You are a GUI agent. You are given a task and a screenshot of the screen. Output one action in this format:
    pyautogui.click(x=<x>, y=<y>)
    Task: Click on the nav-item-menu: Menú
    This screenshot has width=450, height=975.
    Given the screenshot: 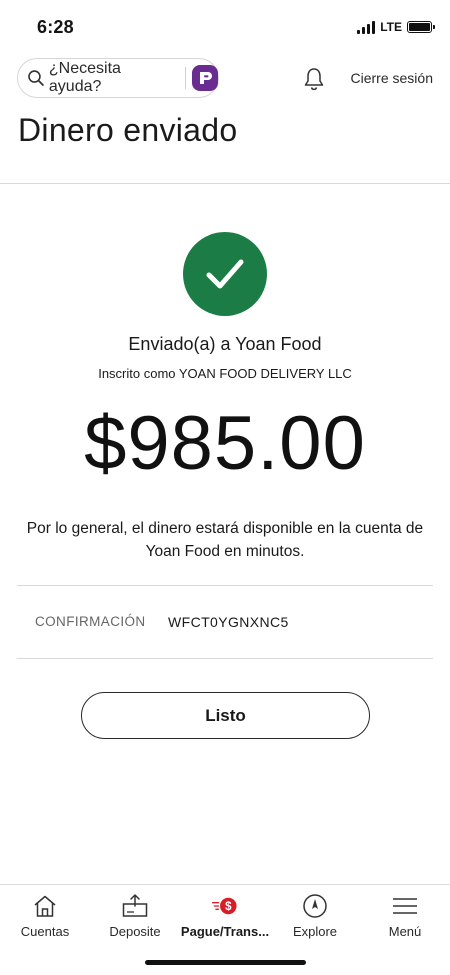 What is the action you would take?
    pyautogui.click(x=405, y=915)
    